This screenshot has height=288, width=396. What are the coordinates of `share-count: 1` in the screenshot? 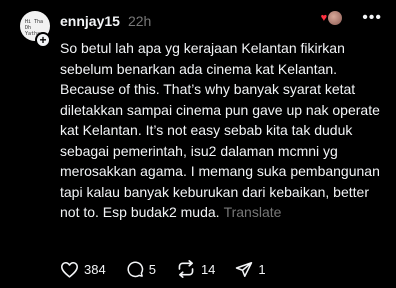 It's located at (262, 269).